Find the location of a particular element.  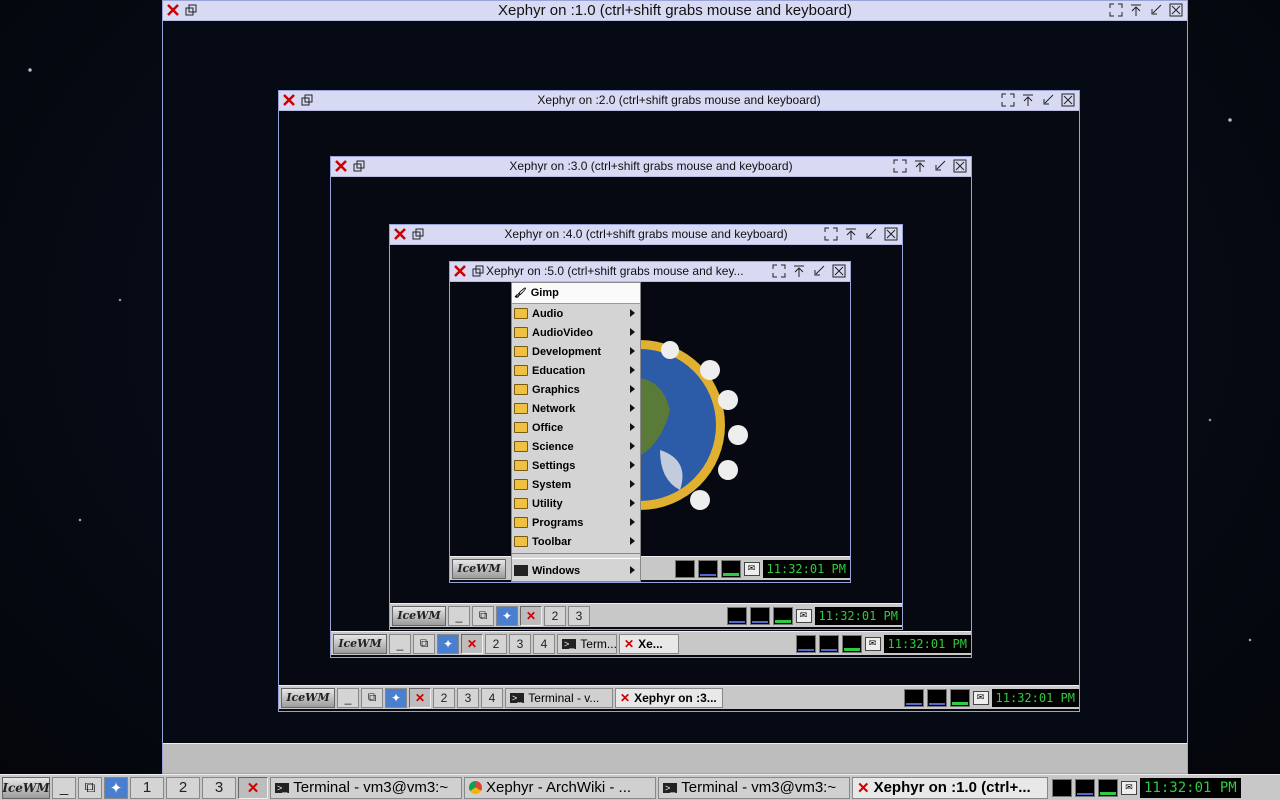

net-monitor is located at coordinates (959, 697).